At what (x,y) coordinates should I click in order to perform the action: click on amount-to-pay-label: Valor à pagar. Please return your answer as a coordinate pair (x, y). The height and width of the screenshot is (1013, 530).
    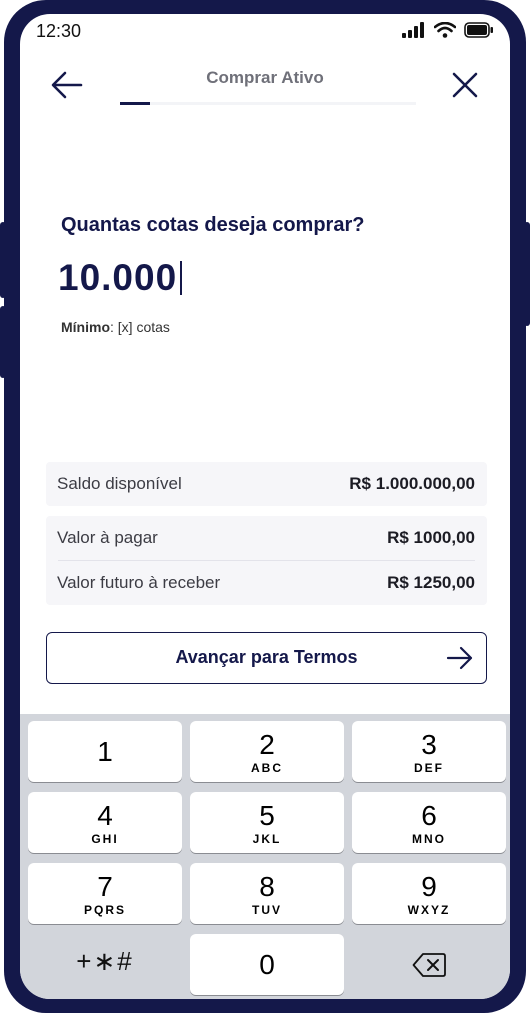
    Looking at the image, I should click on (107, 537).